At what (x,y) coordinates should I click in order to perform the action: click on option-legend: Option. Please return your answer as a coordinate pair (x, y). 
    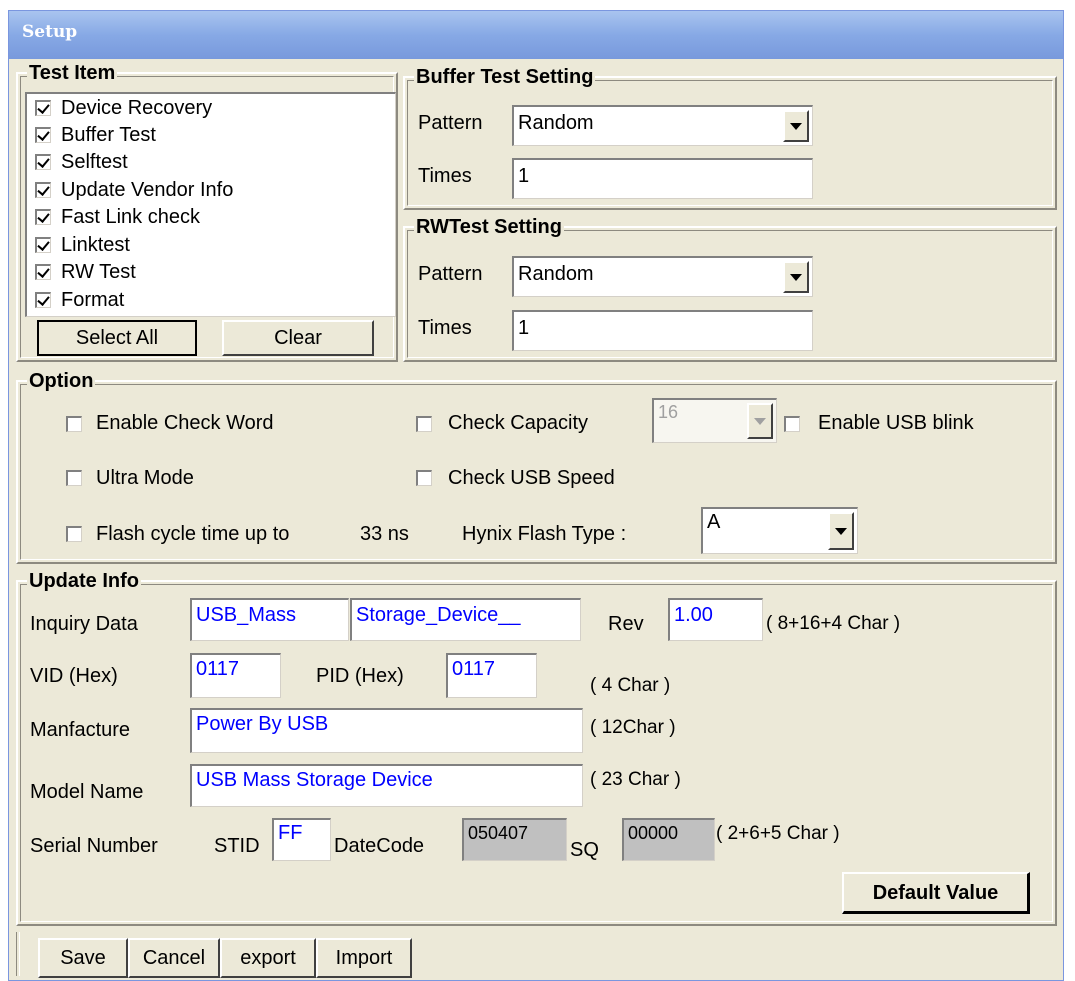
    Looking at the image, I should click on (61, 381).